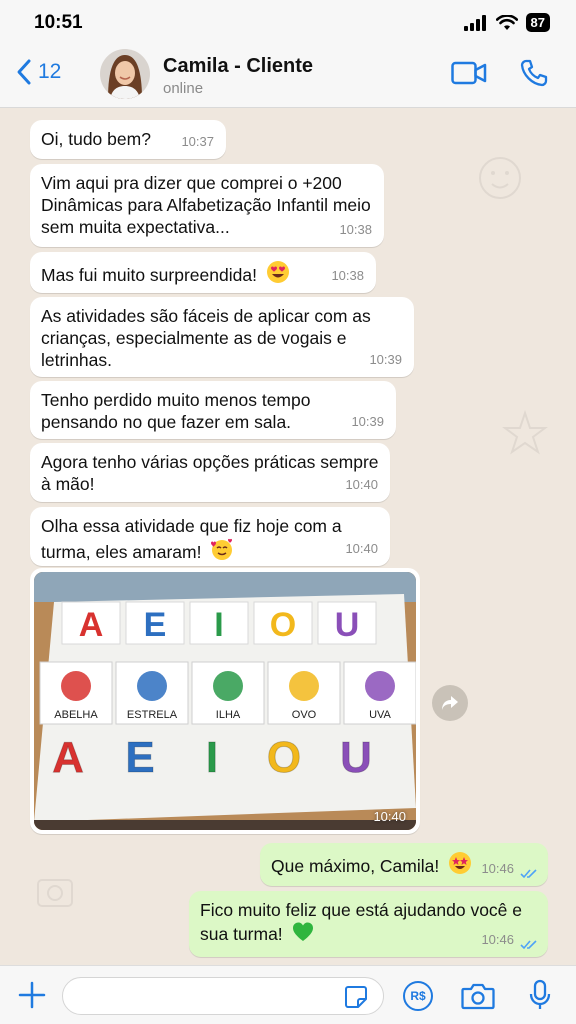 The image size is (576, 1024). I want to click on message-time: 10:37, so click(197, 141).